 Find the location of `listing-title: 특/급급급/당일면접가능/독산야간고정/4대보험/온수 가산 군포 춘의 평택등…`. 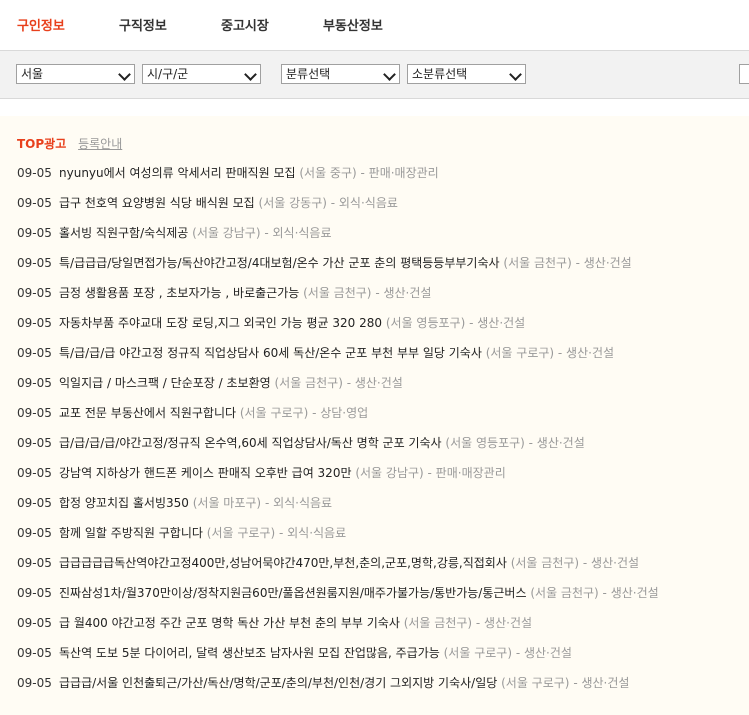

listing-title: 특/급급급/당일면접가능/독산야간고정/4대보험/온수 가산 군포 춘의 평택등… is located at coordinates (279, 263).